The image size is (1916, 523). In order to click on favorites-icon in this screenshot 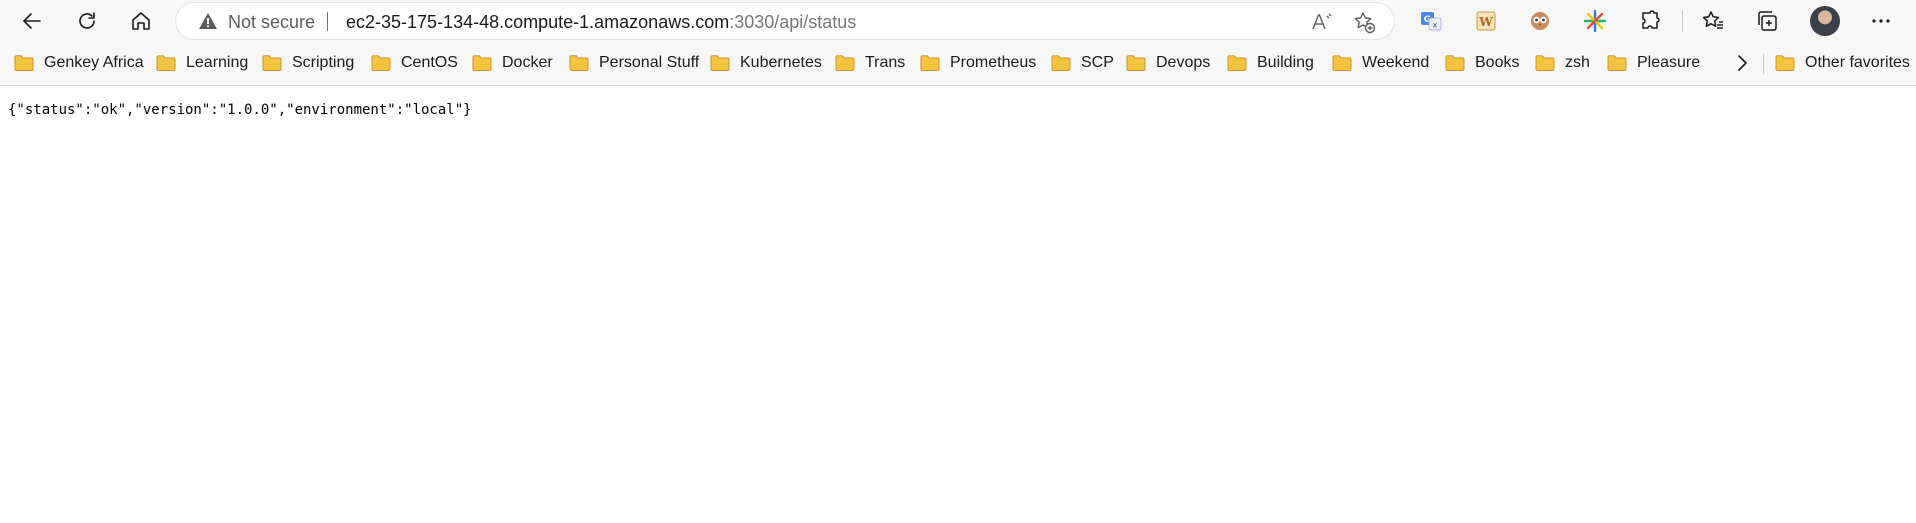, I will do `click(1712, 20)`.